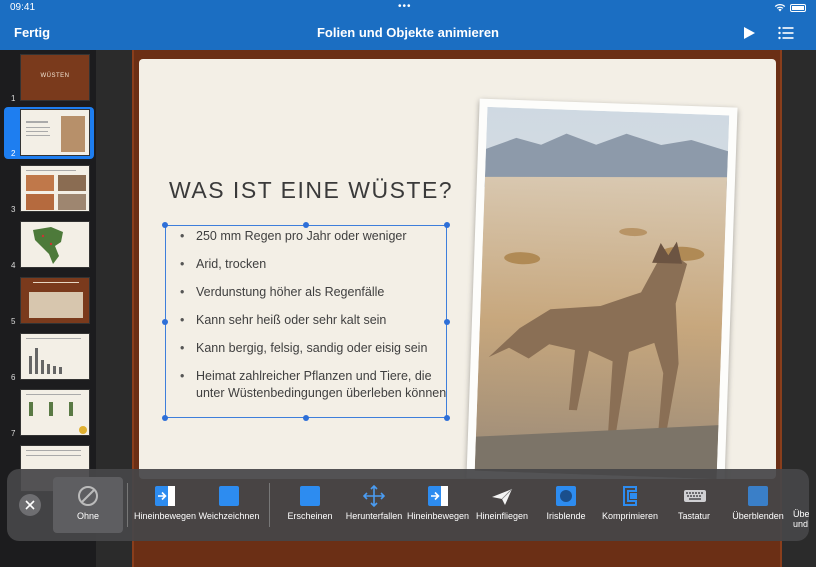 The image size is (816, 567). Describe the element at coordinates (758, 496) in the screenshot. I see `cross-fade-icon` at that location.